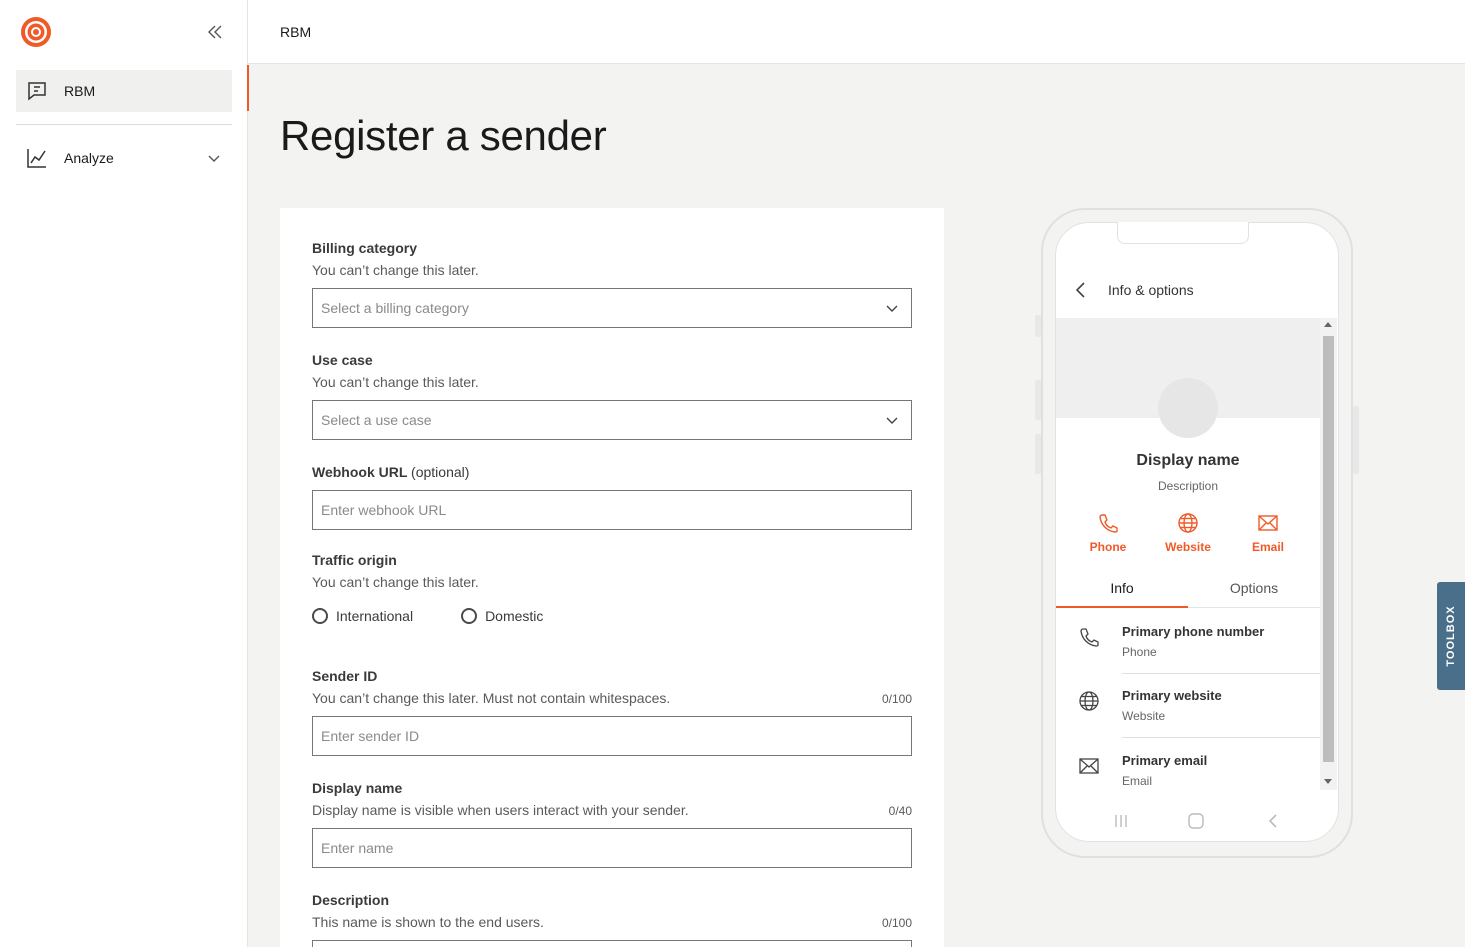 The image size is (1465, 947). Describe the element at coordinates (375, 616) in the screenshot. I see `radio-label: International` at that location.